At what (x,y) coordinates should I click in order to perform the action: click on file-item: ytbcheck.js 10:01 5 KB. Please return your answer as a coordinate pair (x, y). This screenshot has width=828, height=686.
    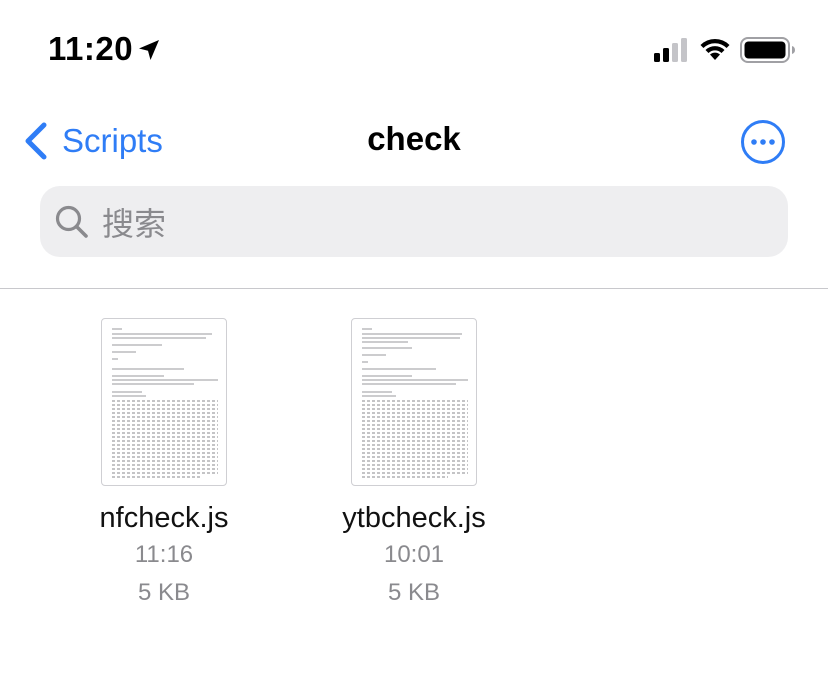
    Looking at the image, I should click on (414, 462).